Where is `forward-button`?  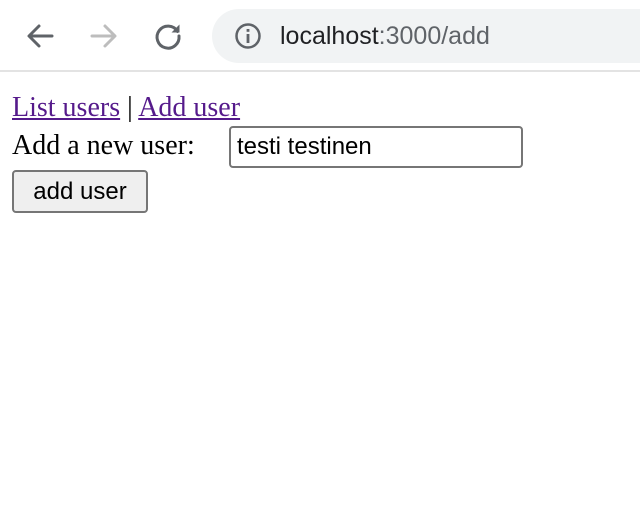 forward-button is located at coordinates (104, 36).